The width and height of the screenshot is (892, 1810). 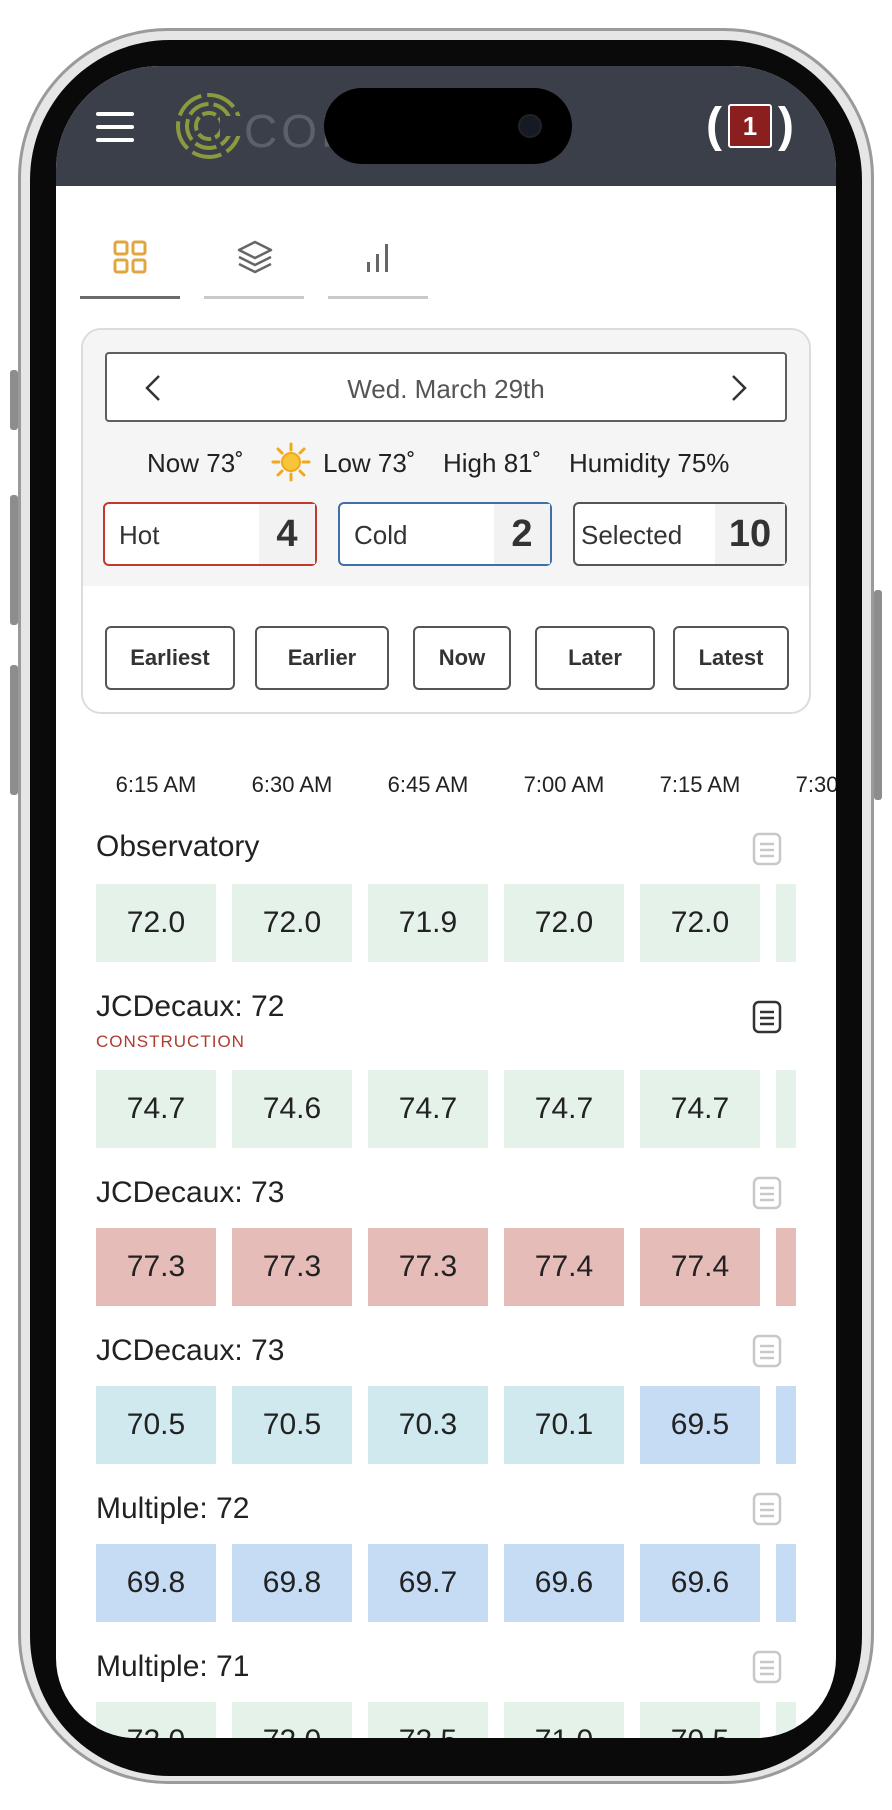 What do you see at coordinates (564, 784) in the screenshot?
I see `time-label: 7:00 AM` at bounding box center [564, 784].